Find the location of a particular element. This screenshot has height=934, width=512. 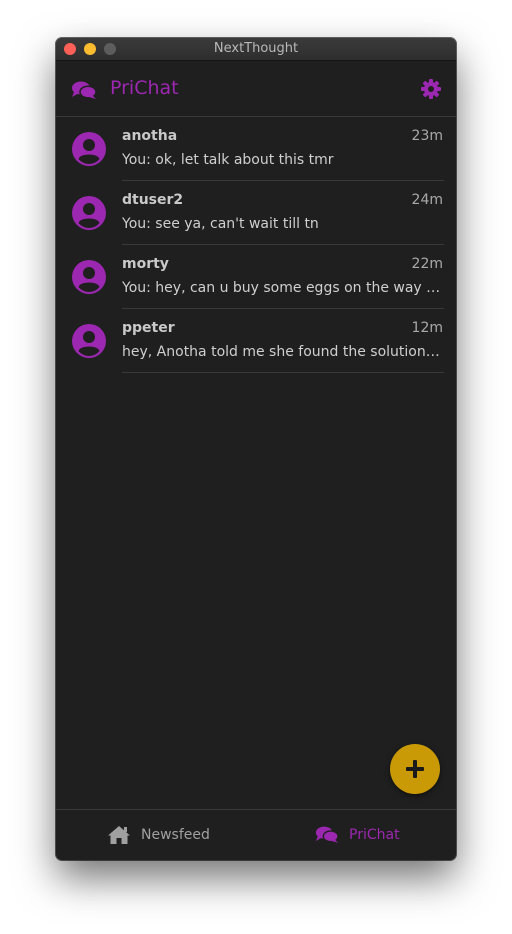

message-preview: You: see ya, can't wait till tn is located at coordinates (220, 224).